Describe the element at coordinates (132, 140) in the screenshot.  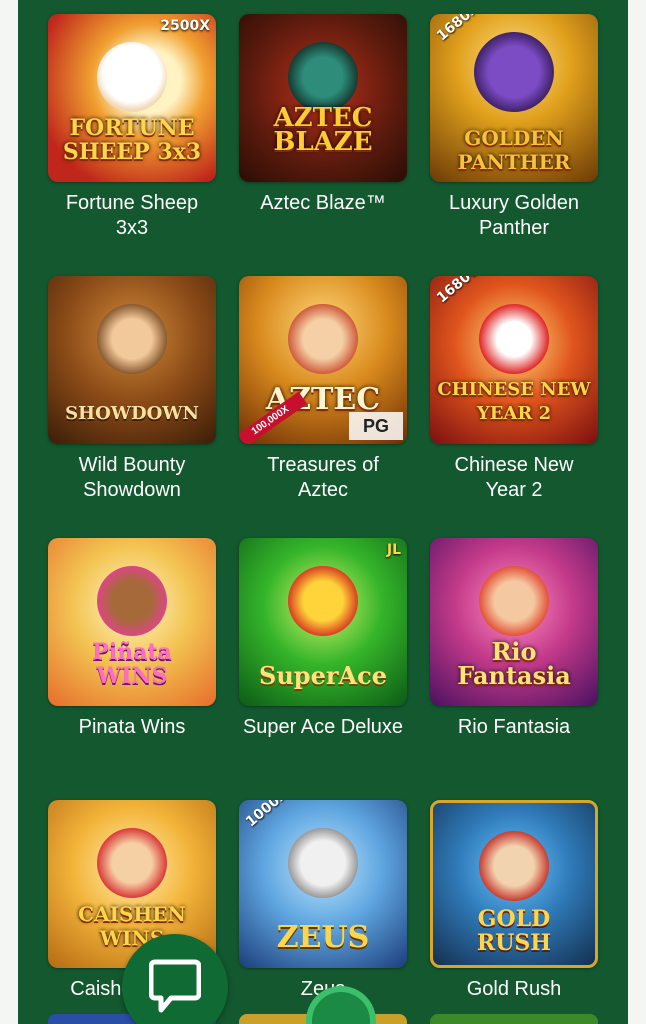
I see `thumbnail-logo: FORTUNE SHEEP 3x3` at that location.